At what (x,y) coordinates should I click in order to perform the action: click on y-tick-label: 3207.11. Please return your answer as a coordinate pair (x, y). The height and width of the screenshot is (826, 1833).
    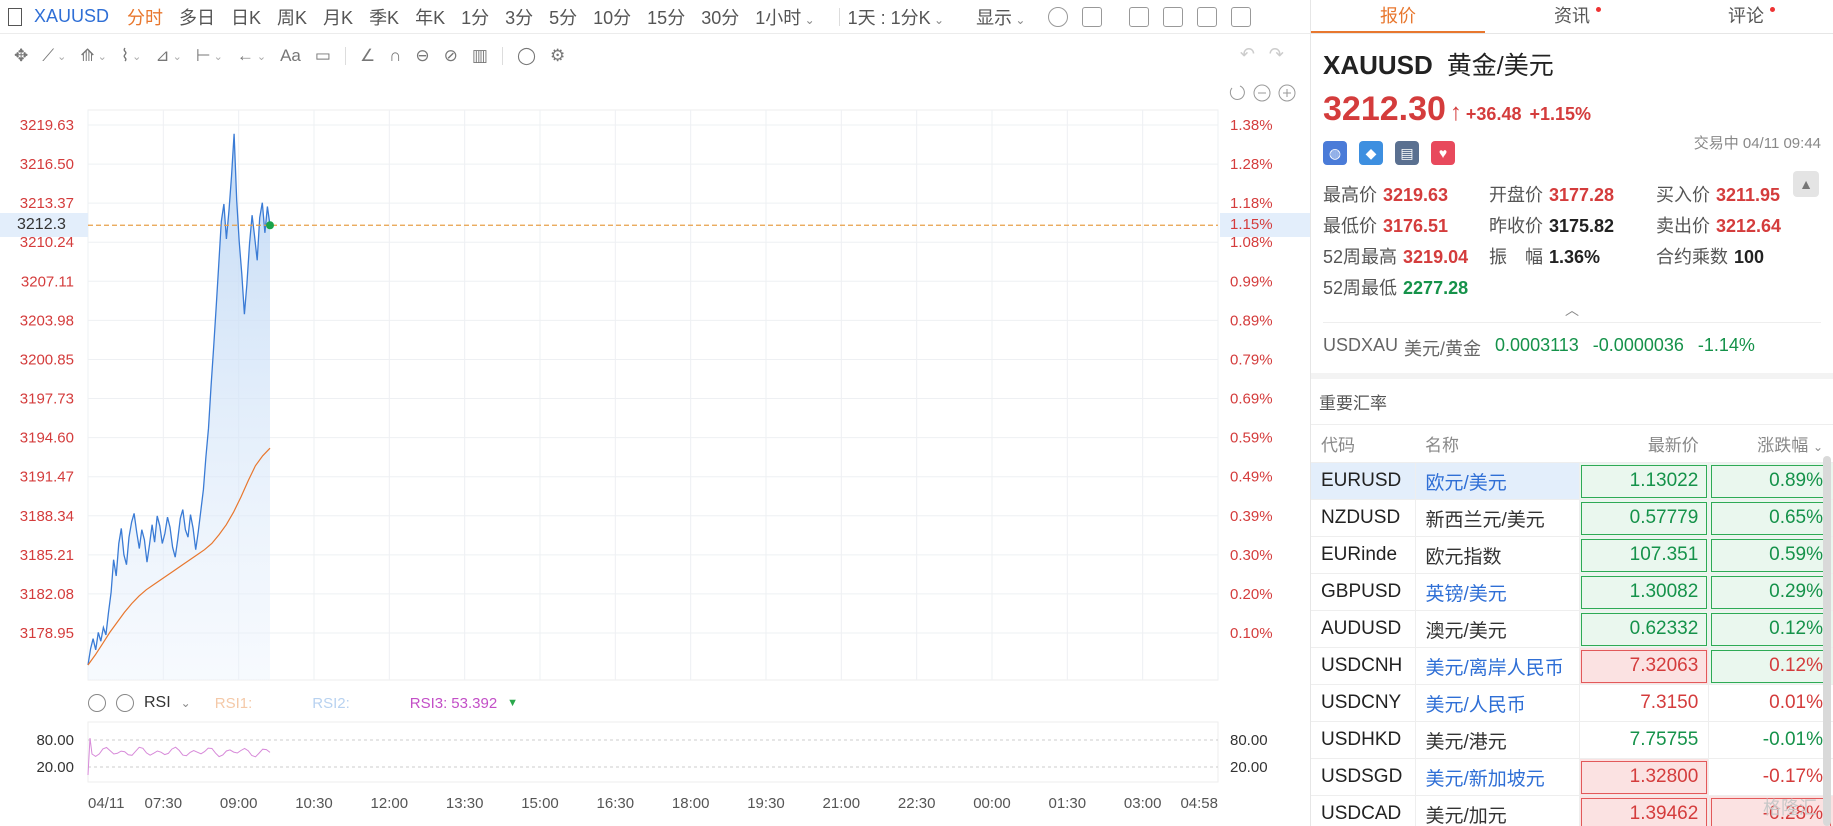
    Looking at the image, I should click on (47, 281).